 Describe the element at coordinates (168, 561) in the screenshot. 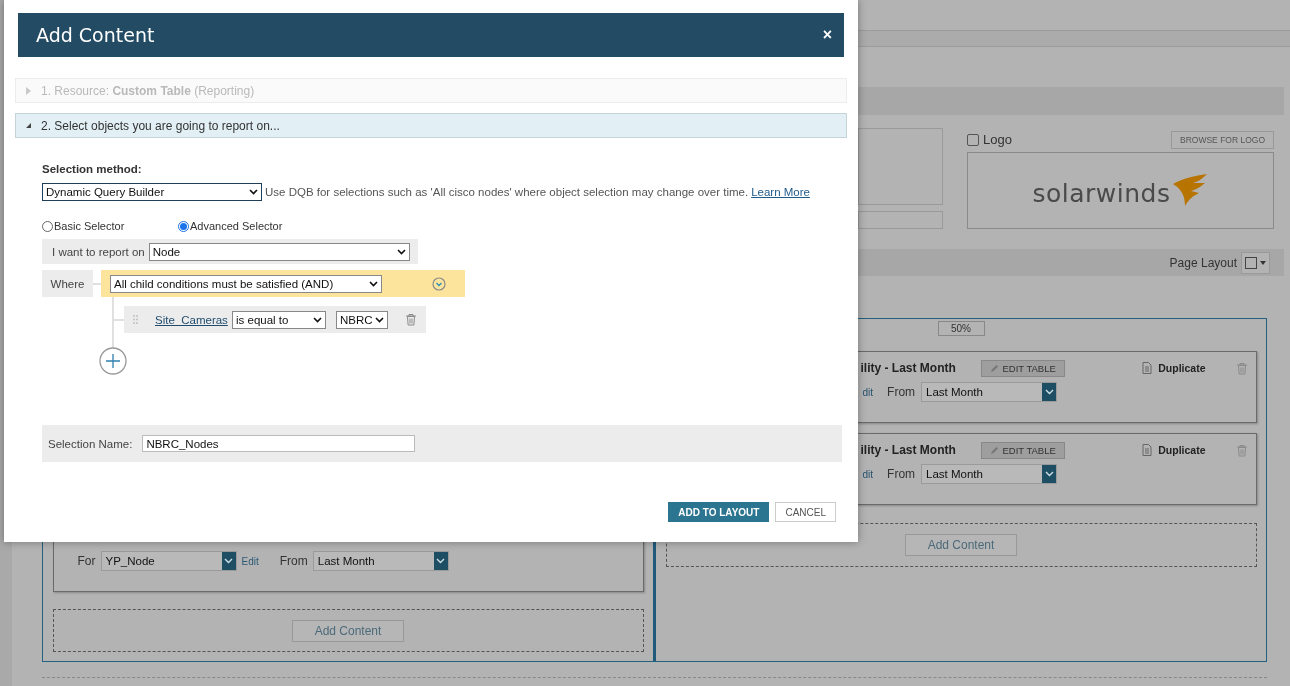

I see `for-dropdown: YP_Node` at that location.